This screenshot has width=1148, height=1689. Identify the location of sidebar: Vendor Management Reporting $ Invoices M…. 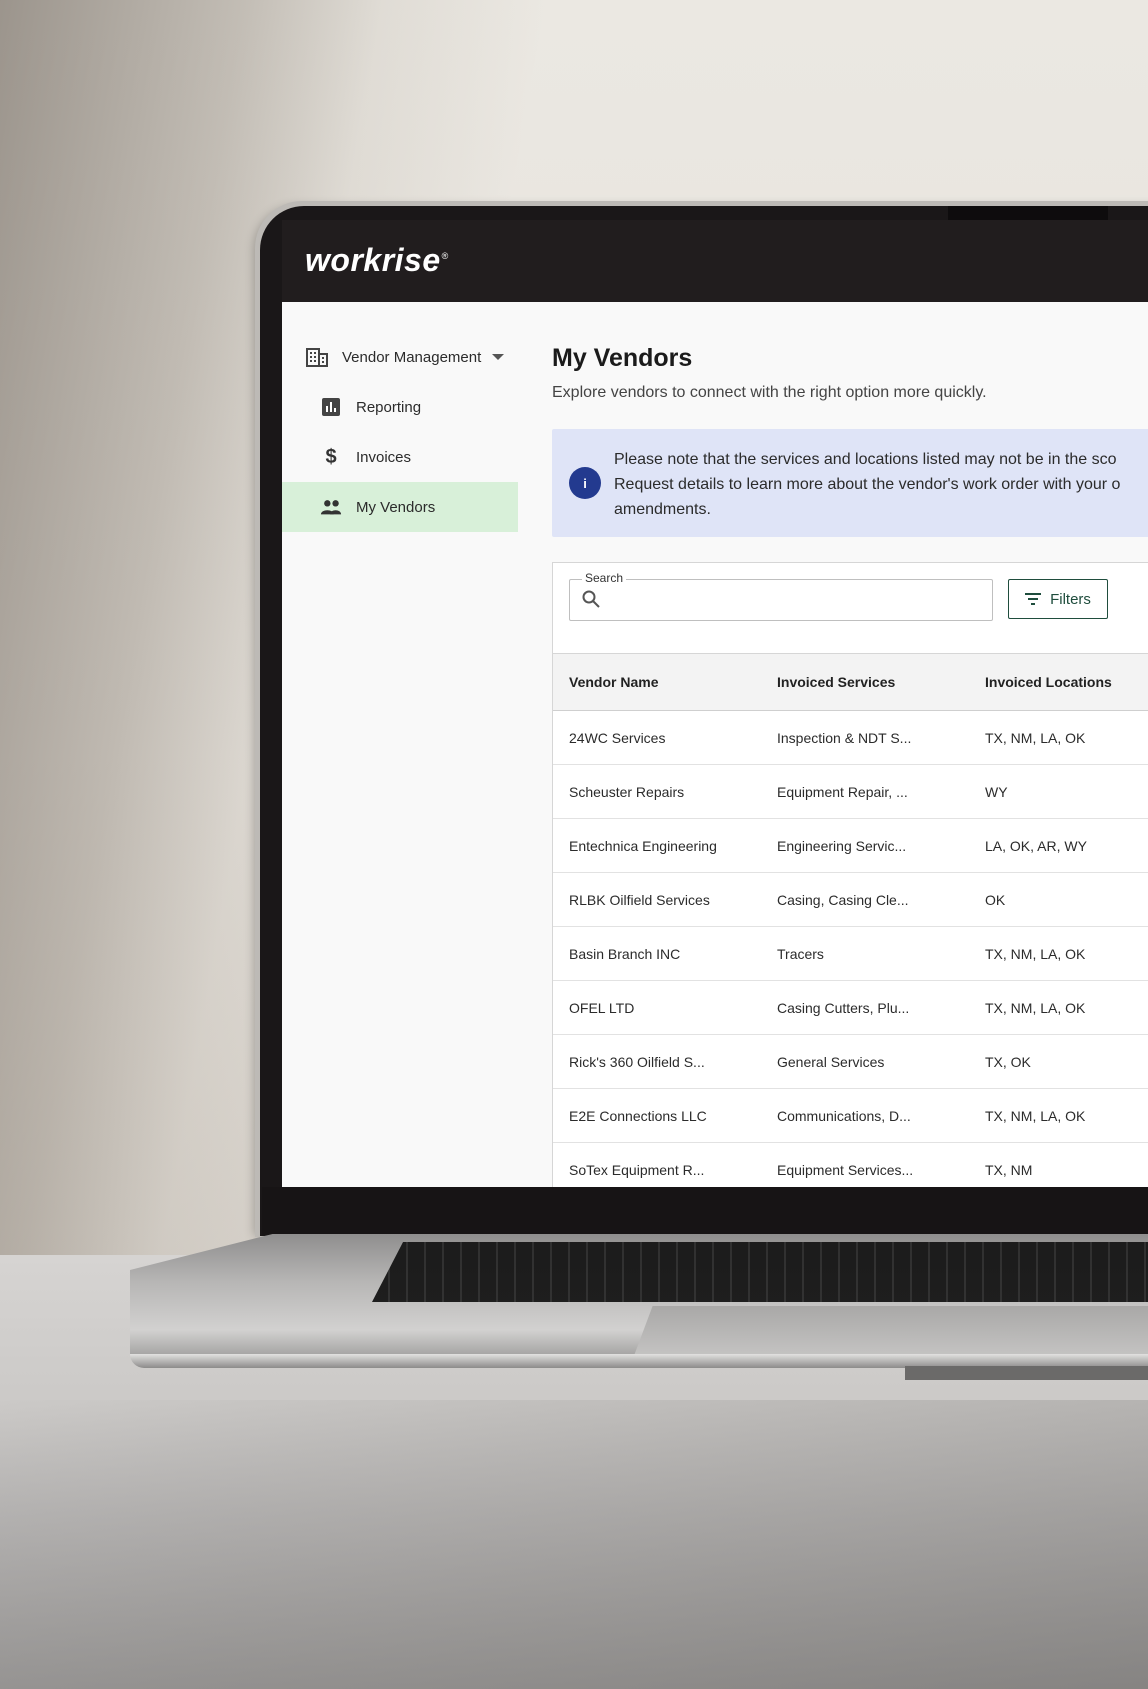
(400, 432).